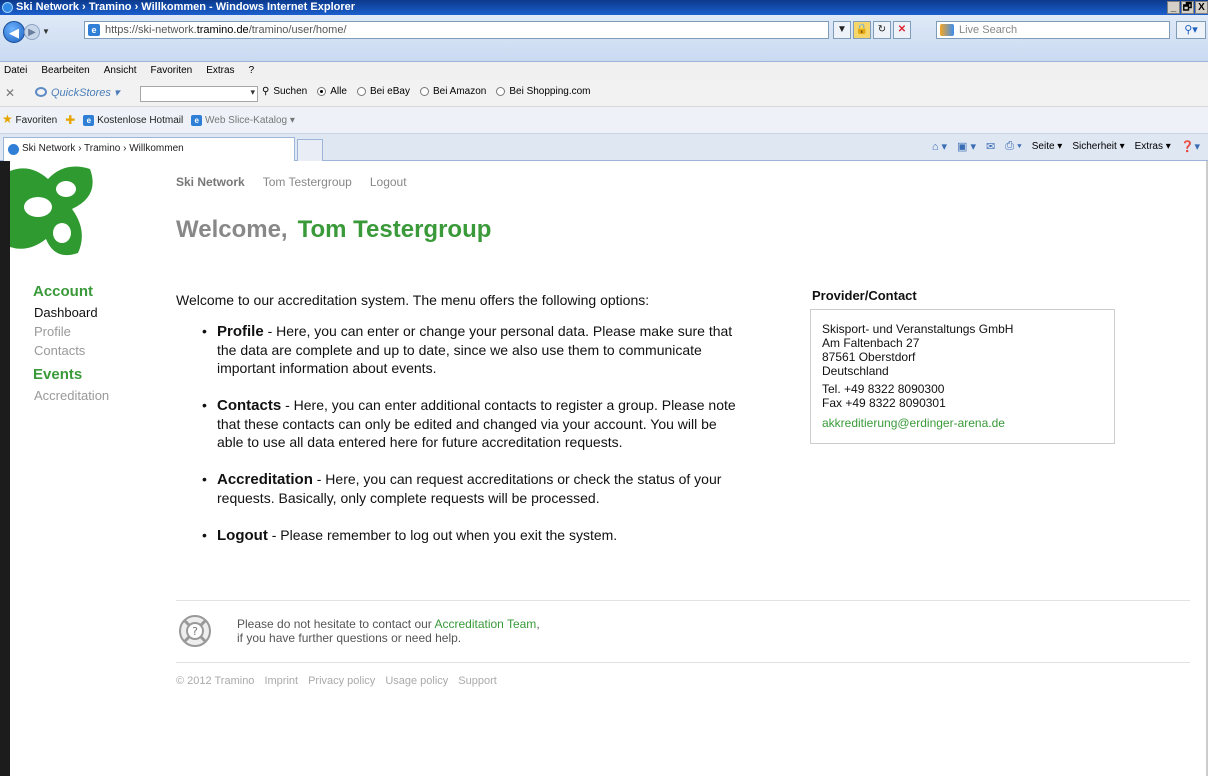 The image size is (1208, 776). I want to click on refresh-button: ↻, so click(882, 30).